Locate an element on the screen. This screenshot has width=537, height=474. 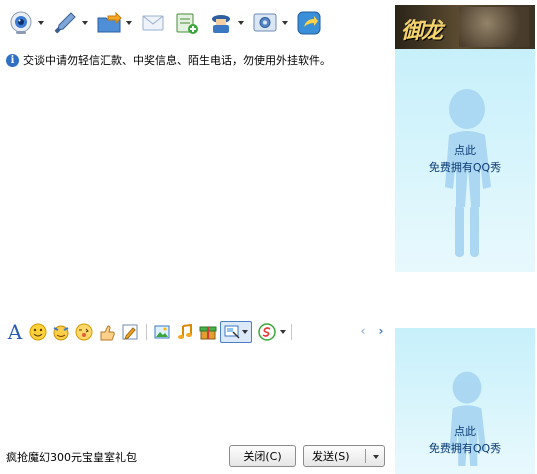
remote-assist-dropdown is located at coordinates (241, 23).